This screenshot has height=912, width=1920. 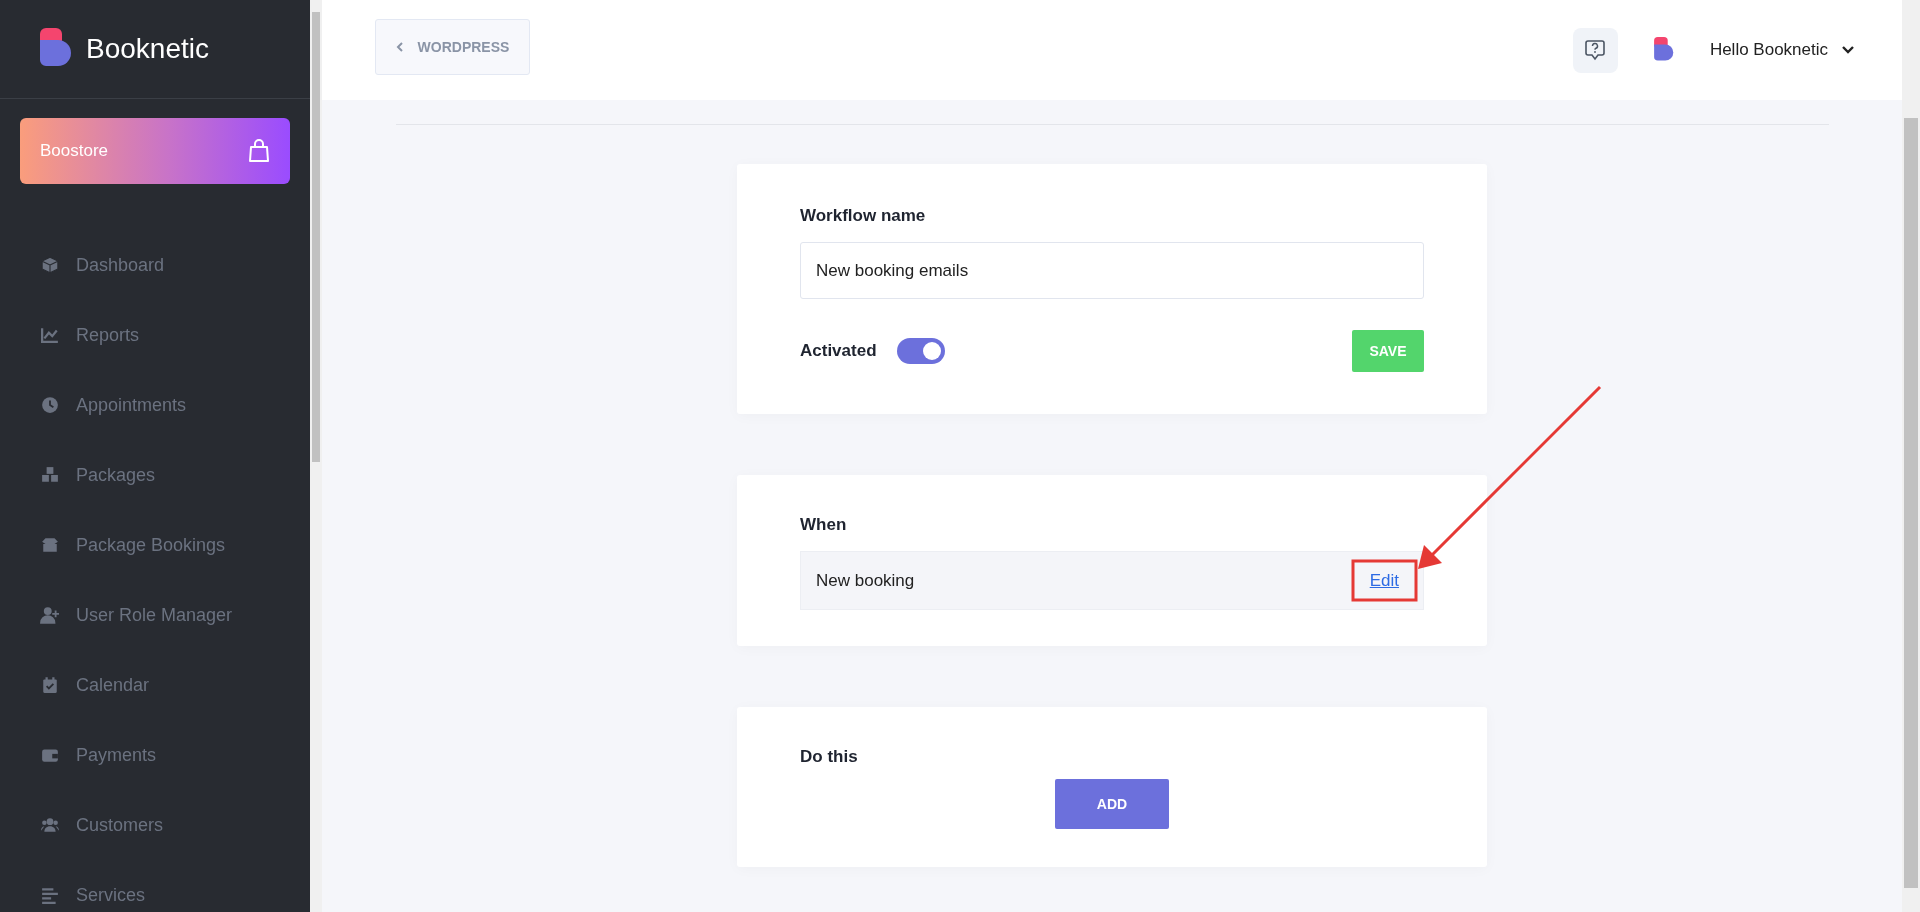 I want to click on chevron-left-icon, so click(x=399, y=47).